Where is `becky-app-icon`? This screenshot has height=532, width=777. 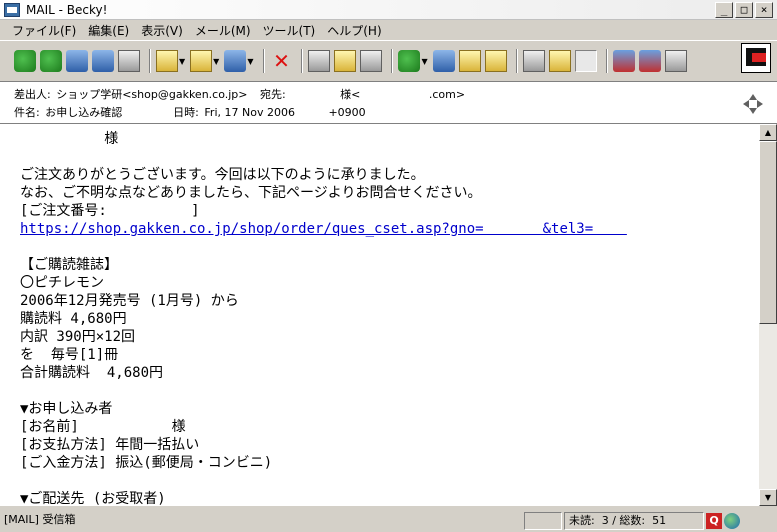 becky-app-icon is located at coordinates (12, 10).